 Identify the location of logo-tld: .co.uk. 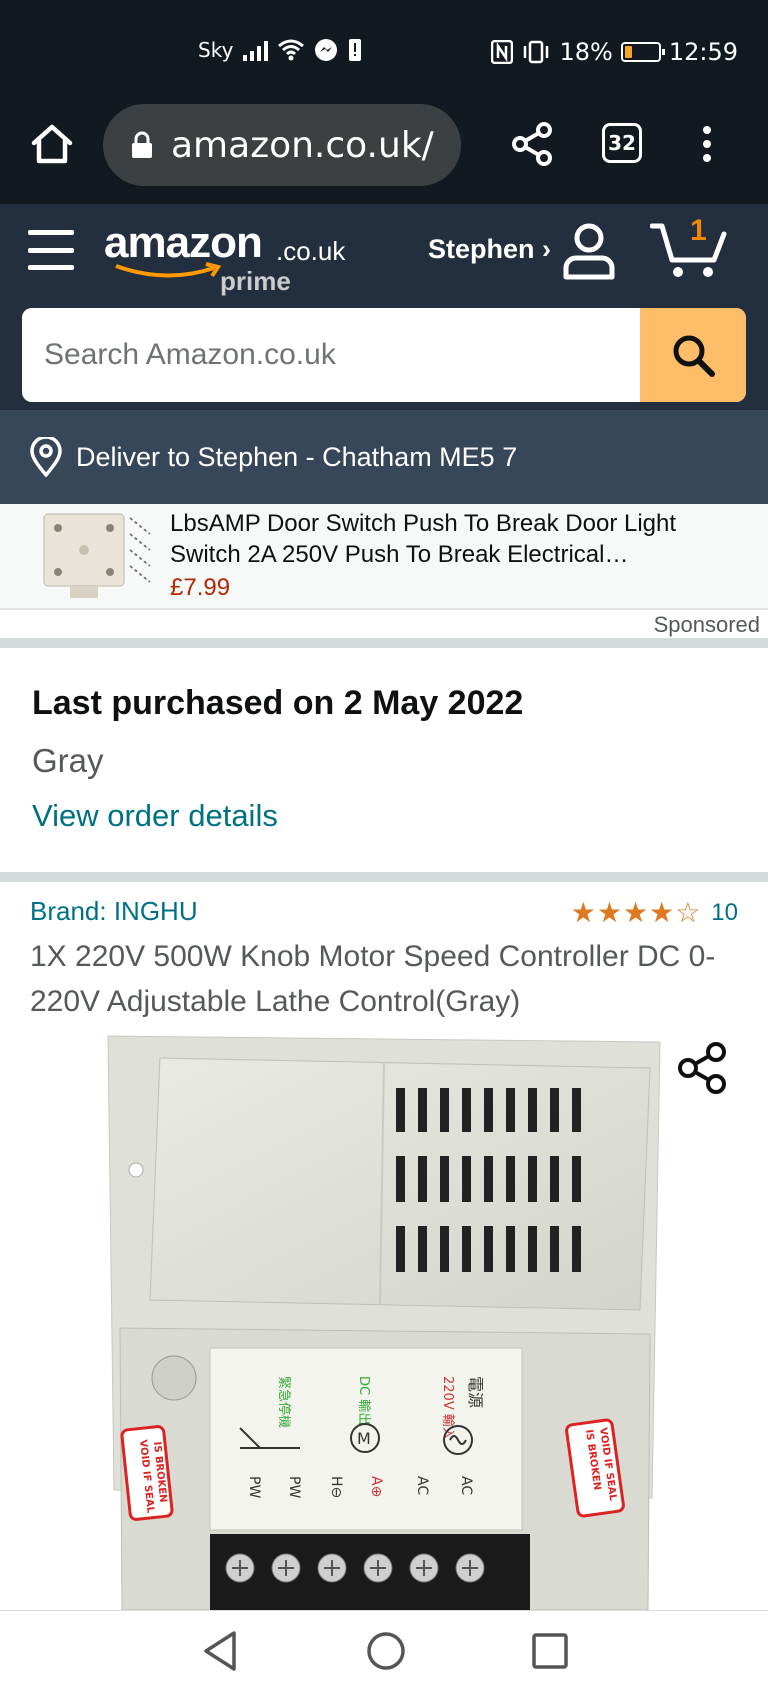
(311, 251).